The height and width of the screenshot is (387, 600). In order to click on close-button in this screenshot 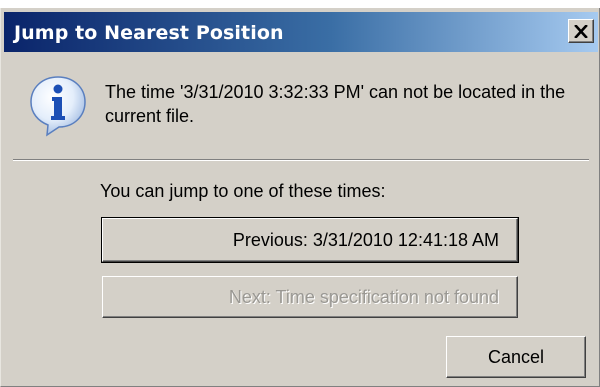, I will do `click(581, 31)`.